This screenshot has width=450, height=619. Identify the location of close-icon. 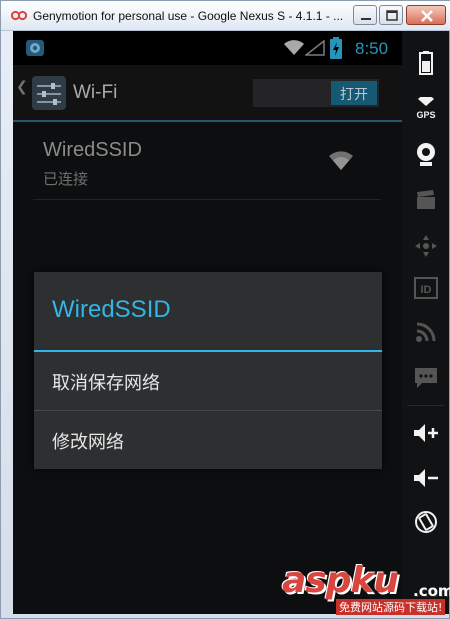
(427, 16).